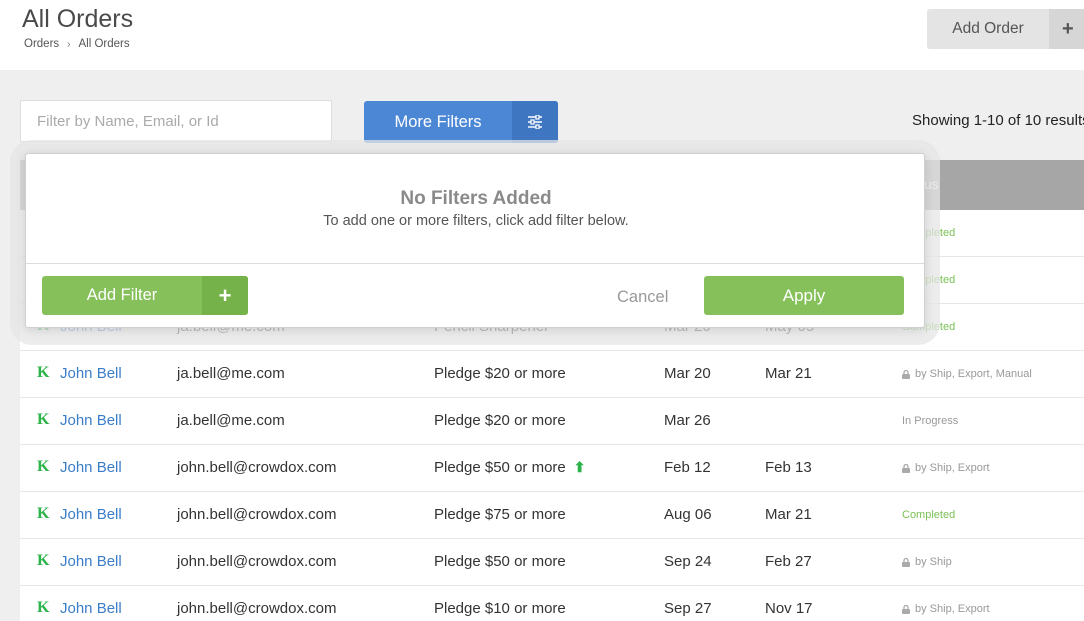 The height and width of the screenshot is (621, 1084). I want to click on sliders-icon, so click(535, 122).